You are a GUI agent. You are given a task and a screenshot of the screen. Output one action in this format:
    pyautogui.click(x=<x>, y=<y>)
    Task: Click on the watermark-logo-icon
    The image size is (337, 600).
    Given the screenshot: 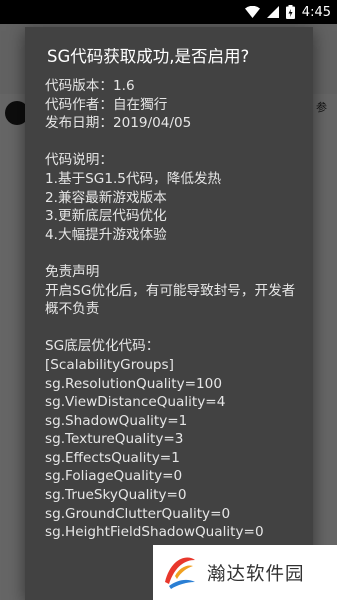 What is the action you would take?
    pyautogui.click(x=180, y=573)
    